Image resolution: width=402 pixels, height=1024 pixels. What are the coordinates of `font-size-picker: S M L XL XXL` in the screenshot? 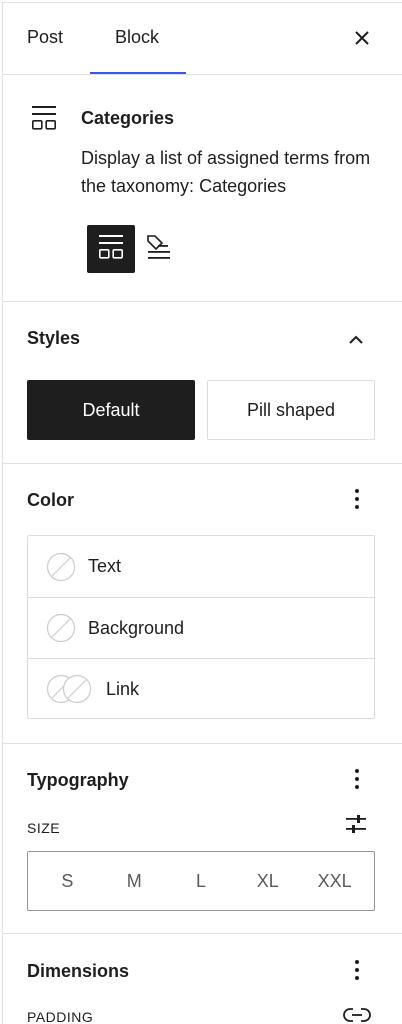 It's located at (201, 881).